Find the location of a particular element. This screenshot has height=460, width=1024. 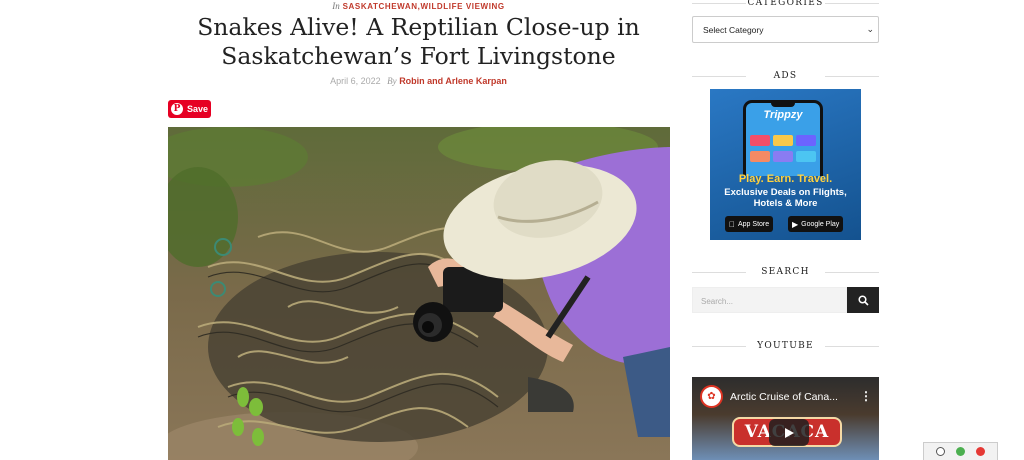

app-store-badge:  App Store is located at coordinates (749, 224).